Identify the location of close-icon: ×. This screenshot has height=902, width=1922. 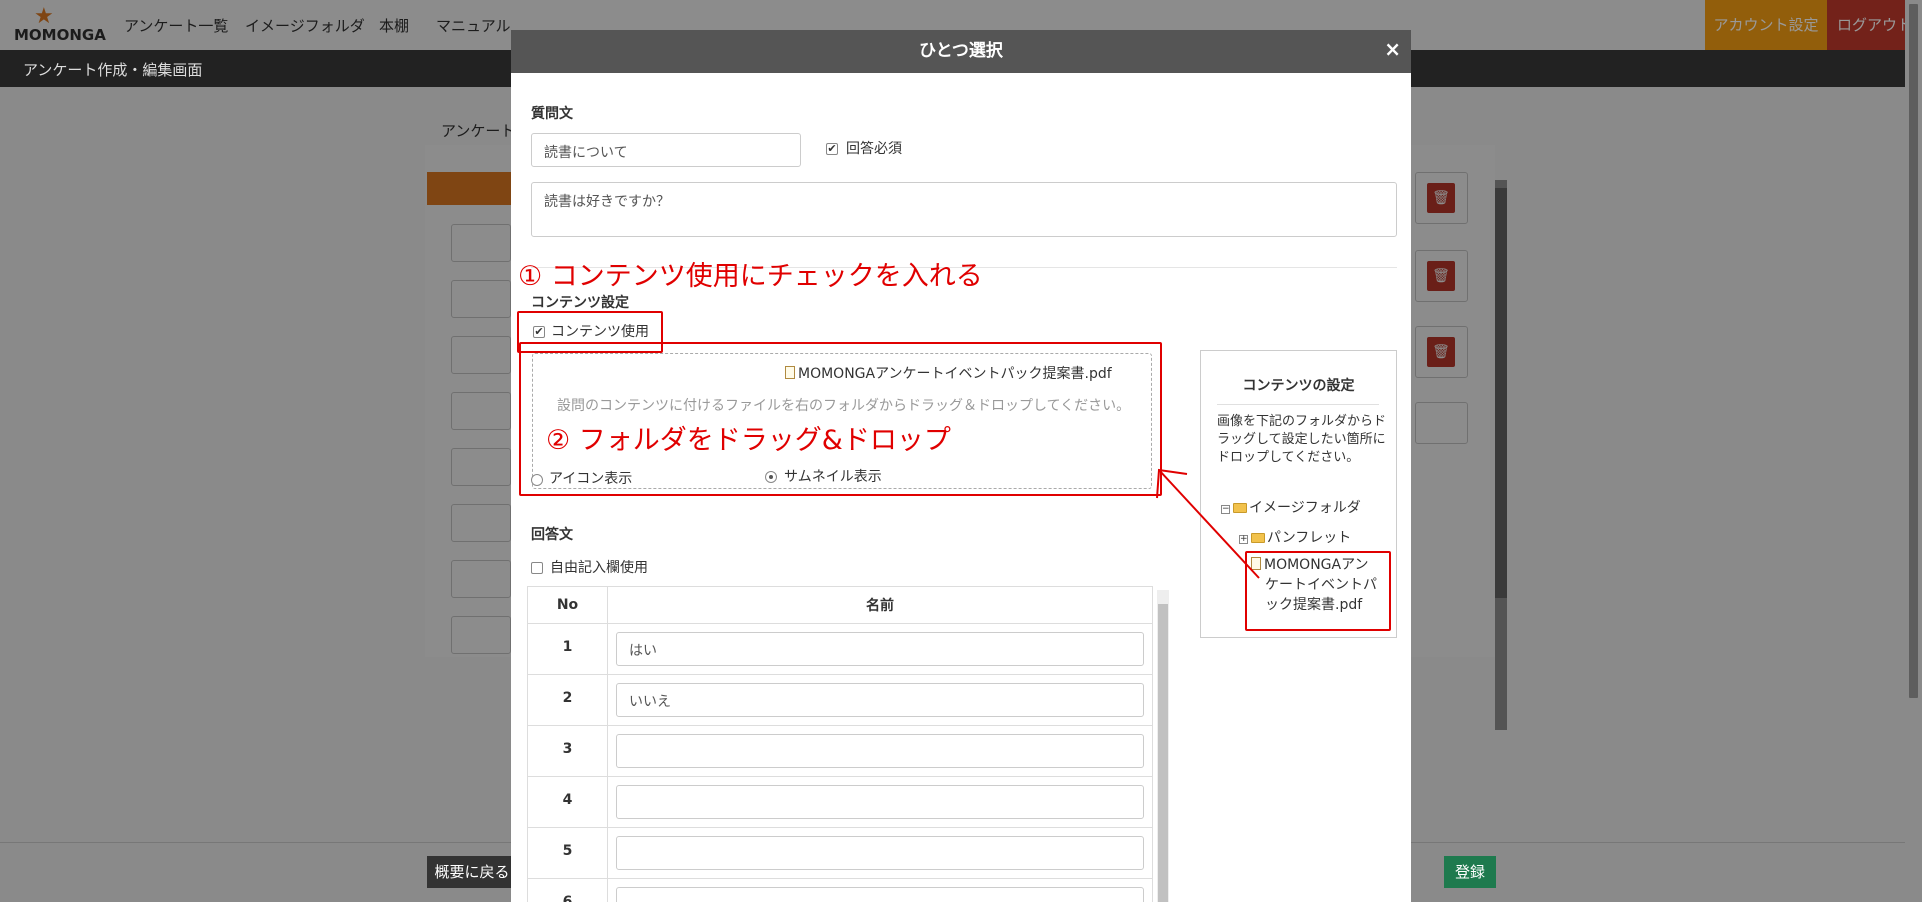
(1392, 49).